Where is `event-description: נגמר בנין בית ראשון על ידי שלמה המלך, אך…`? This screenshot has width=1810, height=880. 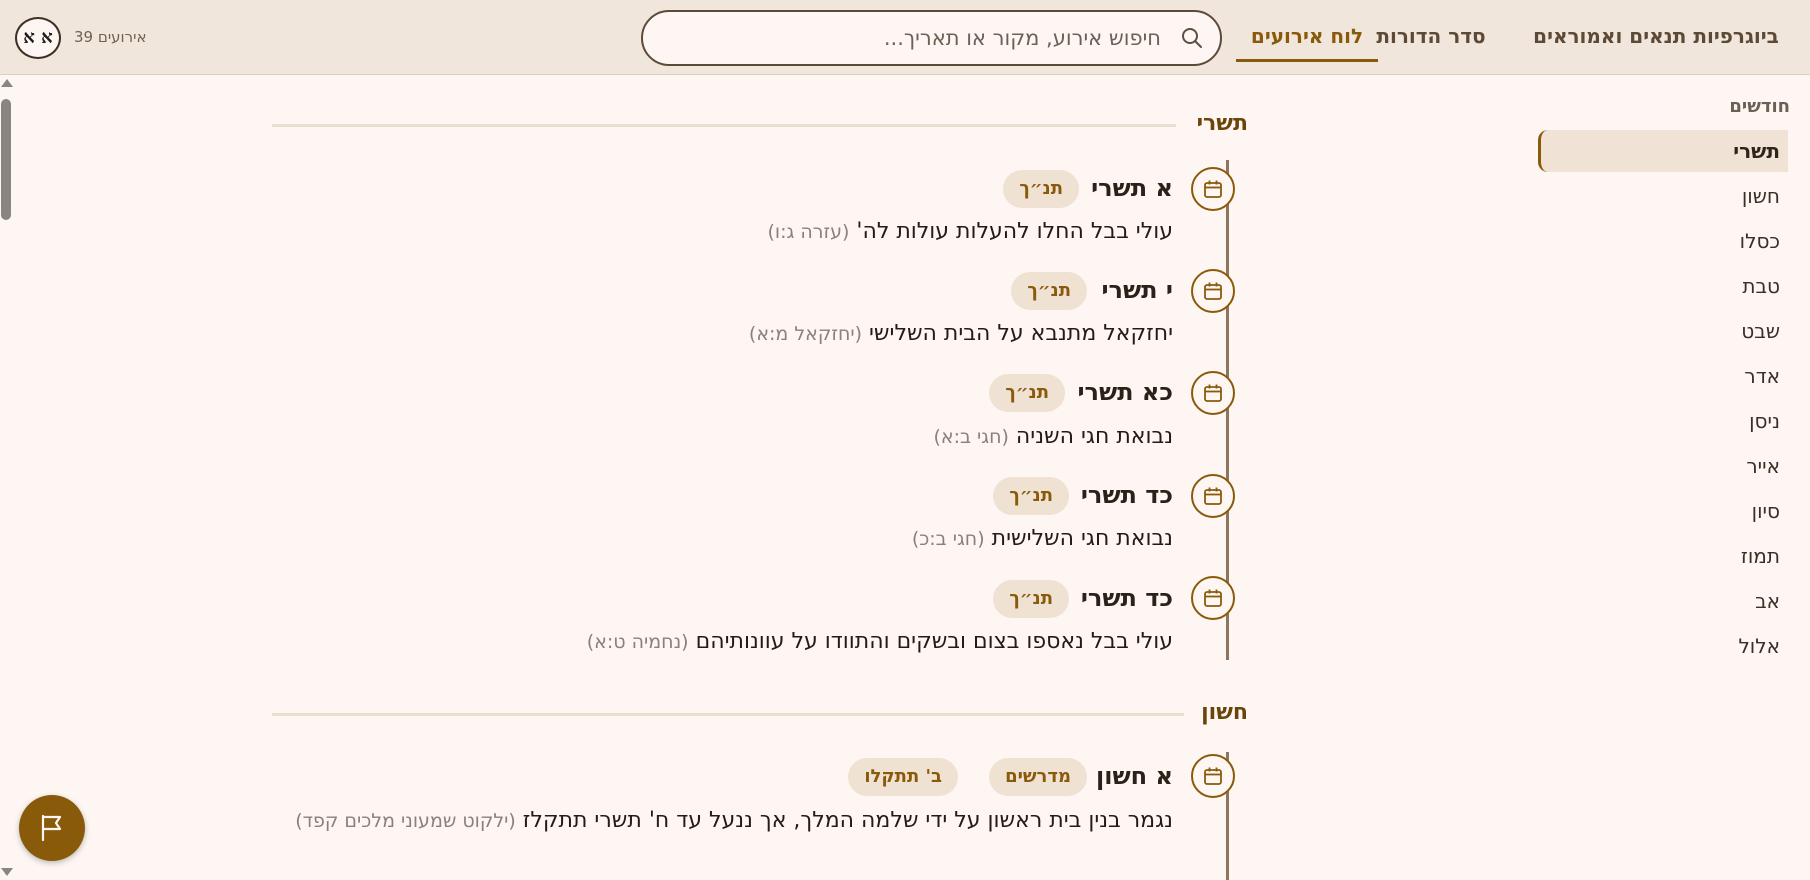 event-description: נגמר בנין בית ראשון על ידי שלמה המלך, אך… is located at coordinates (733, 821).